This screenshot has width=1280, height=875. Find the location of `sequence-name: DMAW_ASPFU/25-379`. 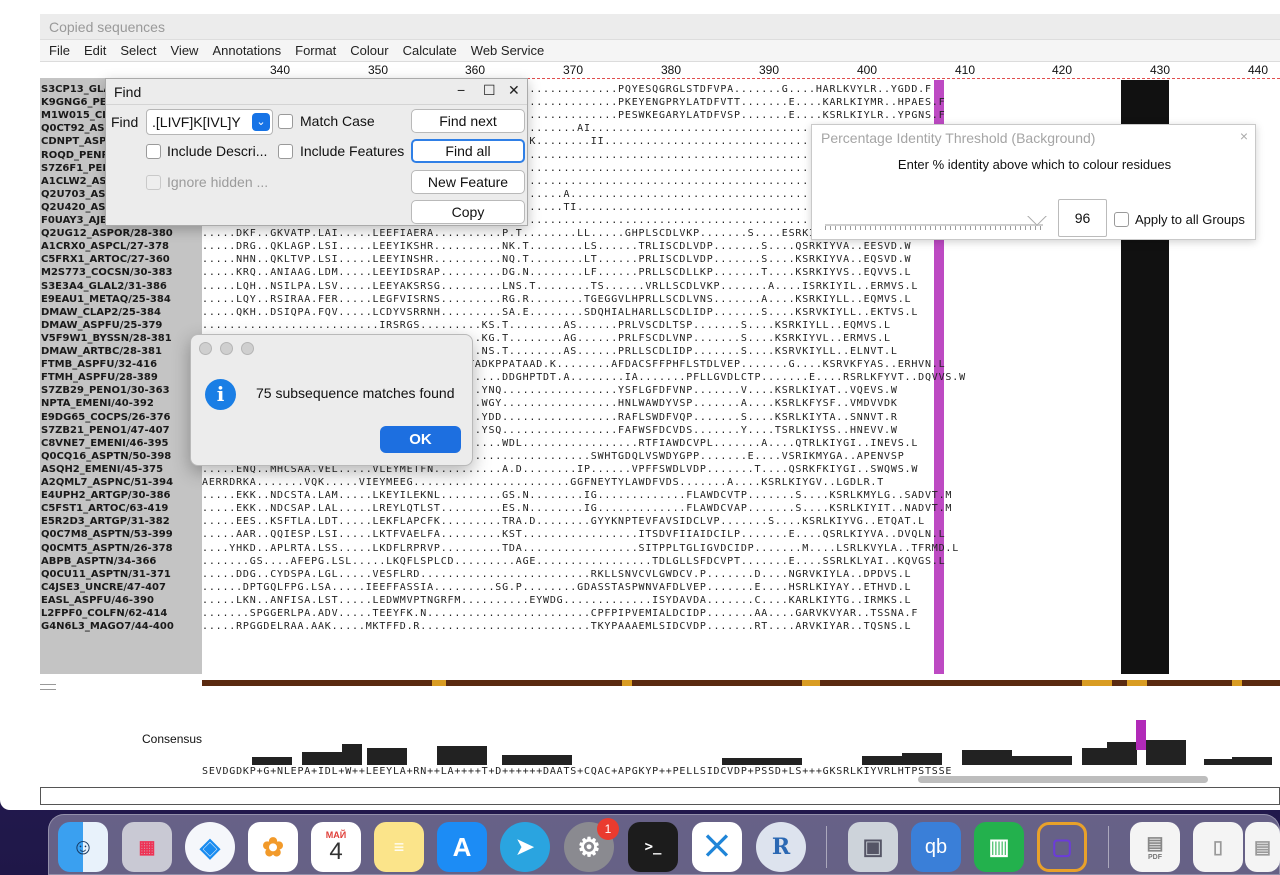

sequence-name: DMAW_ASPFU/25-379 is located at coordinates (121, 325).